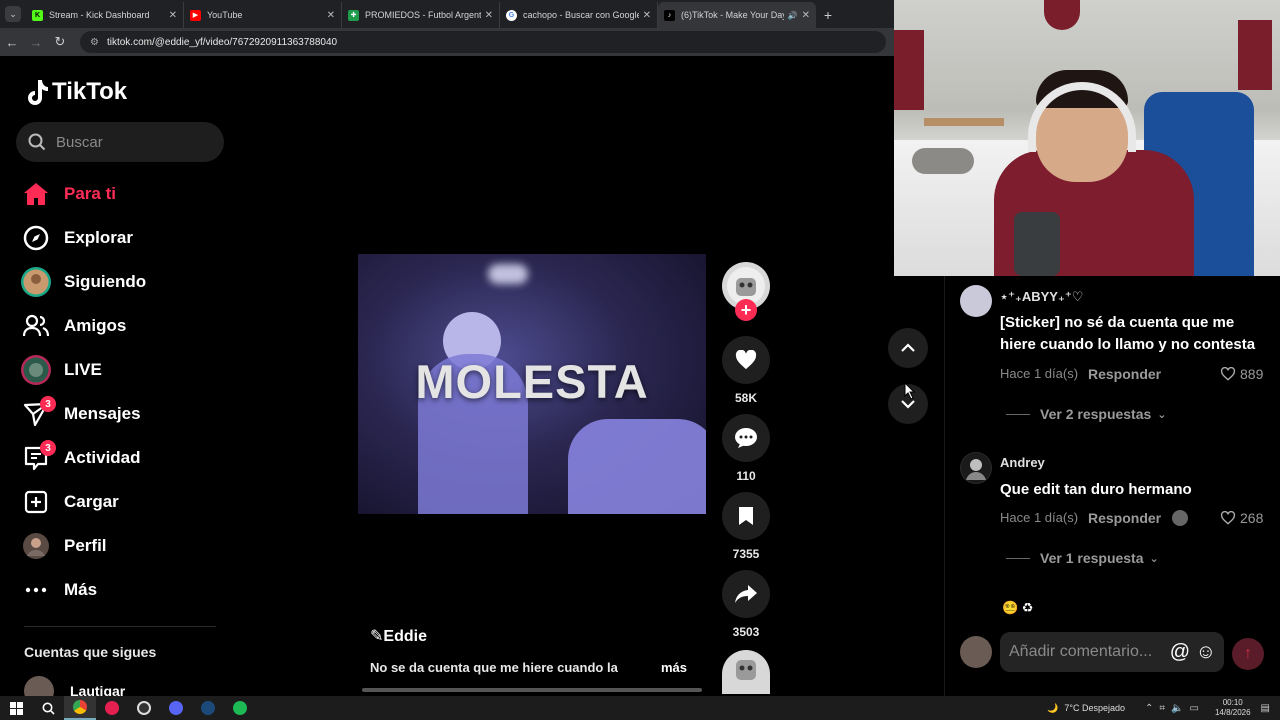 Image resolution: width=1280 pixels, height=720 pixels. Describe the element at coordinates (36, 370) in the screenshot. I see `live-icon` at that location.